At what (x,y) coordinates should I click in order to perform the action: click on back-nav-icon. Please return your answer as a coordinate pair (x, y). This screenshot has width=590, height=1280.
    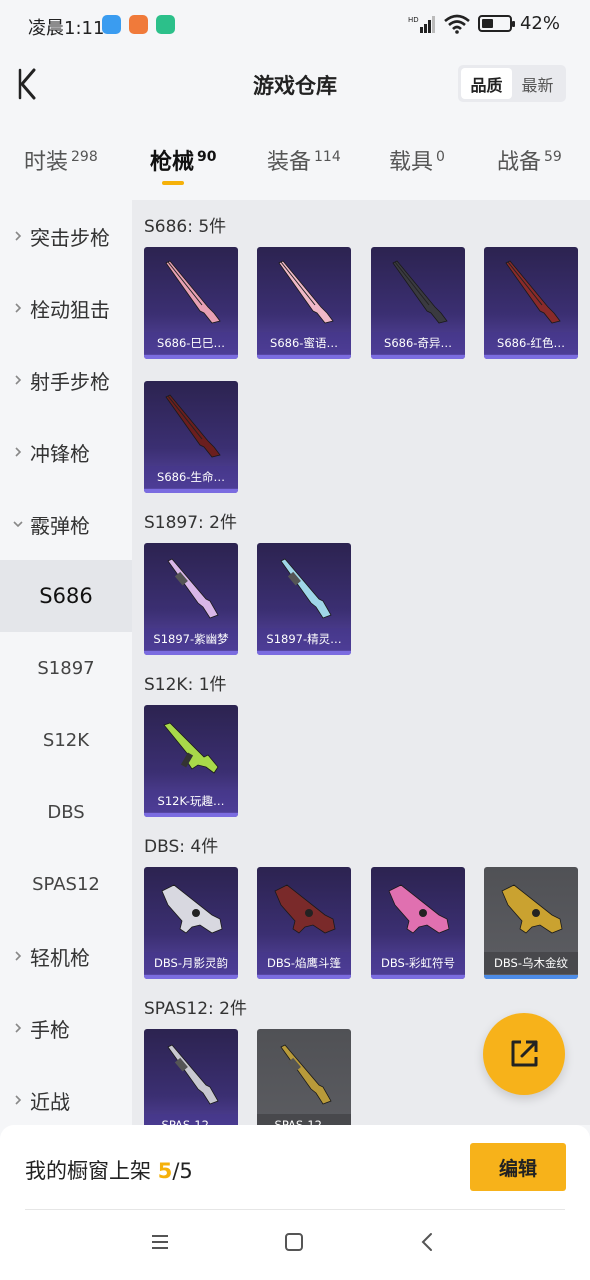
    Looking at the image, I should click on (428, 1242).